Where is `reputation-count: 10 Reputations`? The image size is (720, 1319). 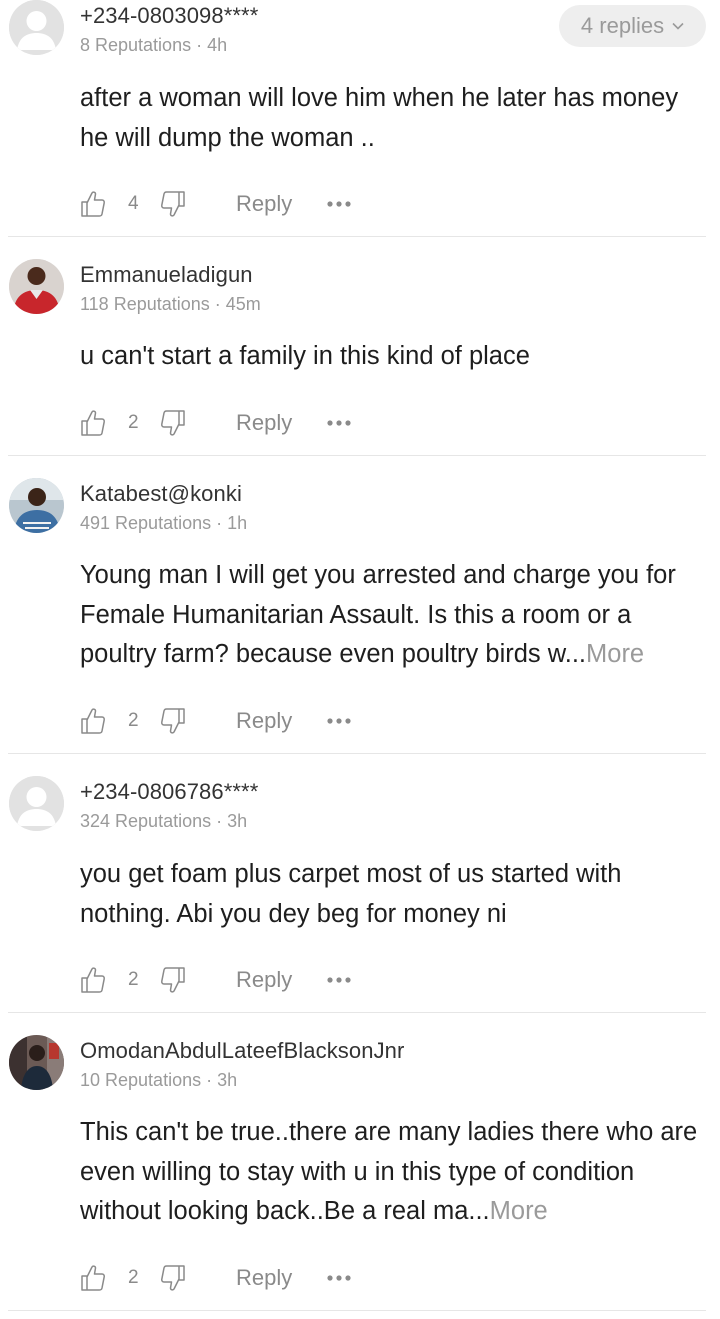 reputation-count: 10 Reputations is located at coordinates (141, 1080).